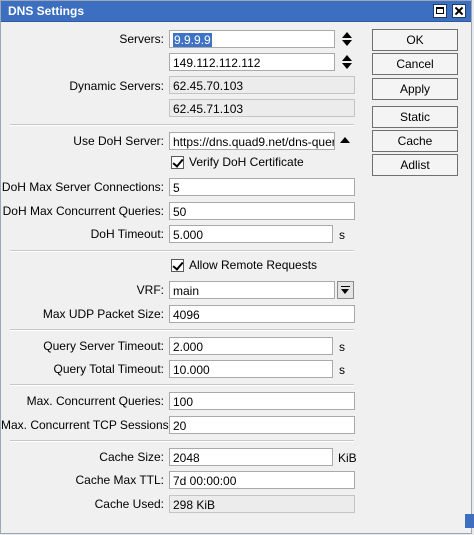 The image size is (474, 535). What do you see at coordinates (262, 401) in the screenshot?
I see `max-concurrent-queries-input: 100` at bounding box center [262, 401].